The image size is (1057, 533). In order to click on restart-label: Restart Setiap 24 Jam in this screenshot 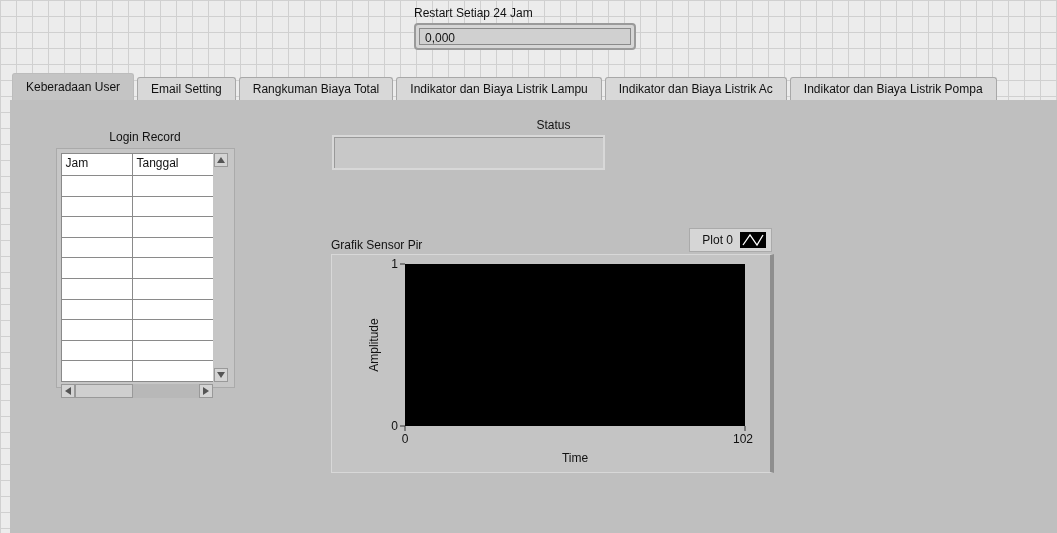, I will do `click(473, 13)`.